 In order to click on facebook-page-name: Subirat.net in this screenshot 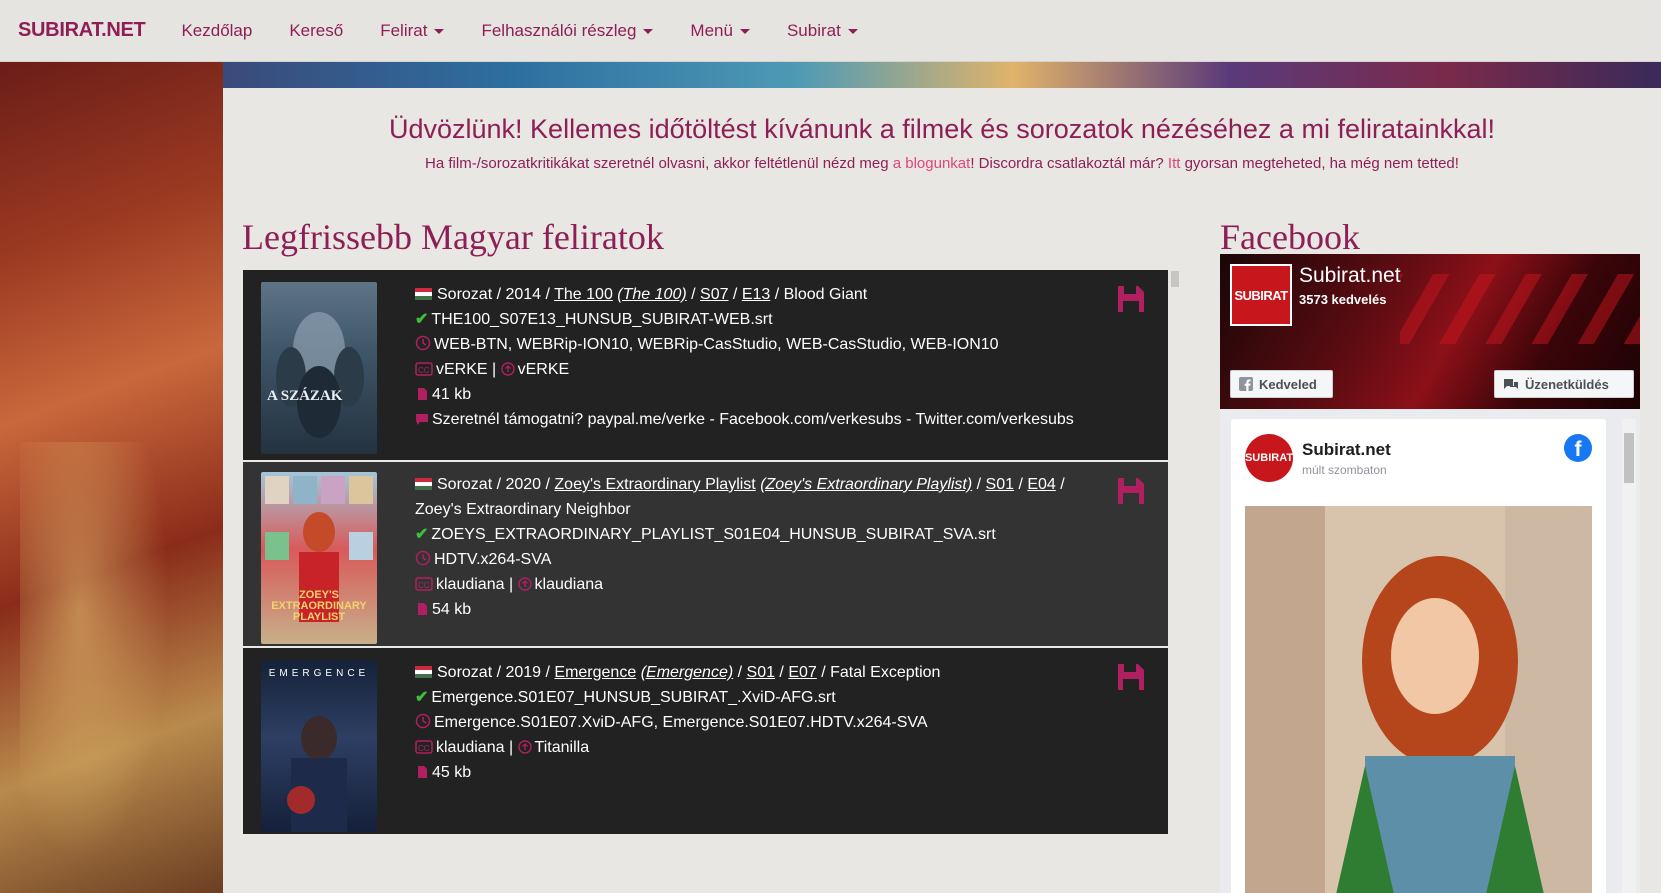, I will do `click(1350, 276)`.